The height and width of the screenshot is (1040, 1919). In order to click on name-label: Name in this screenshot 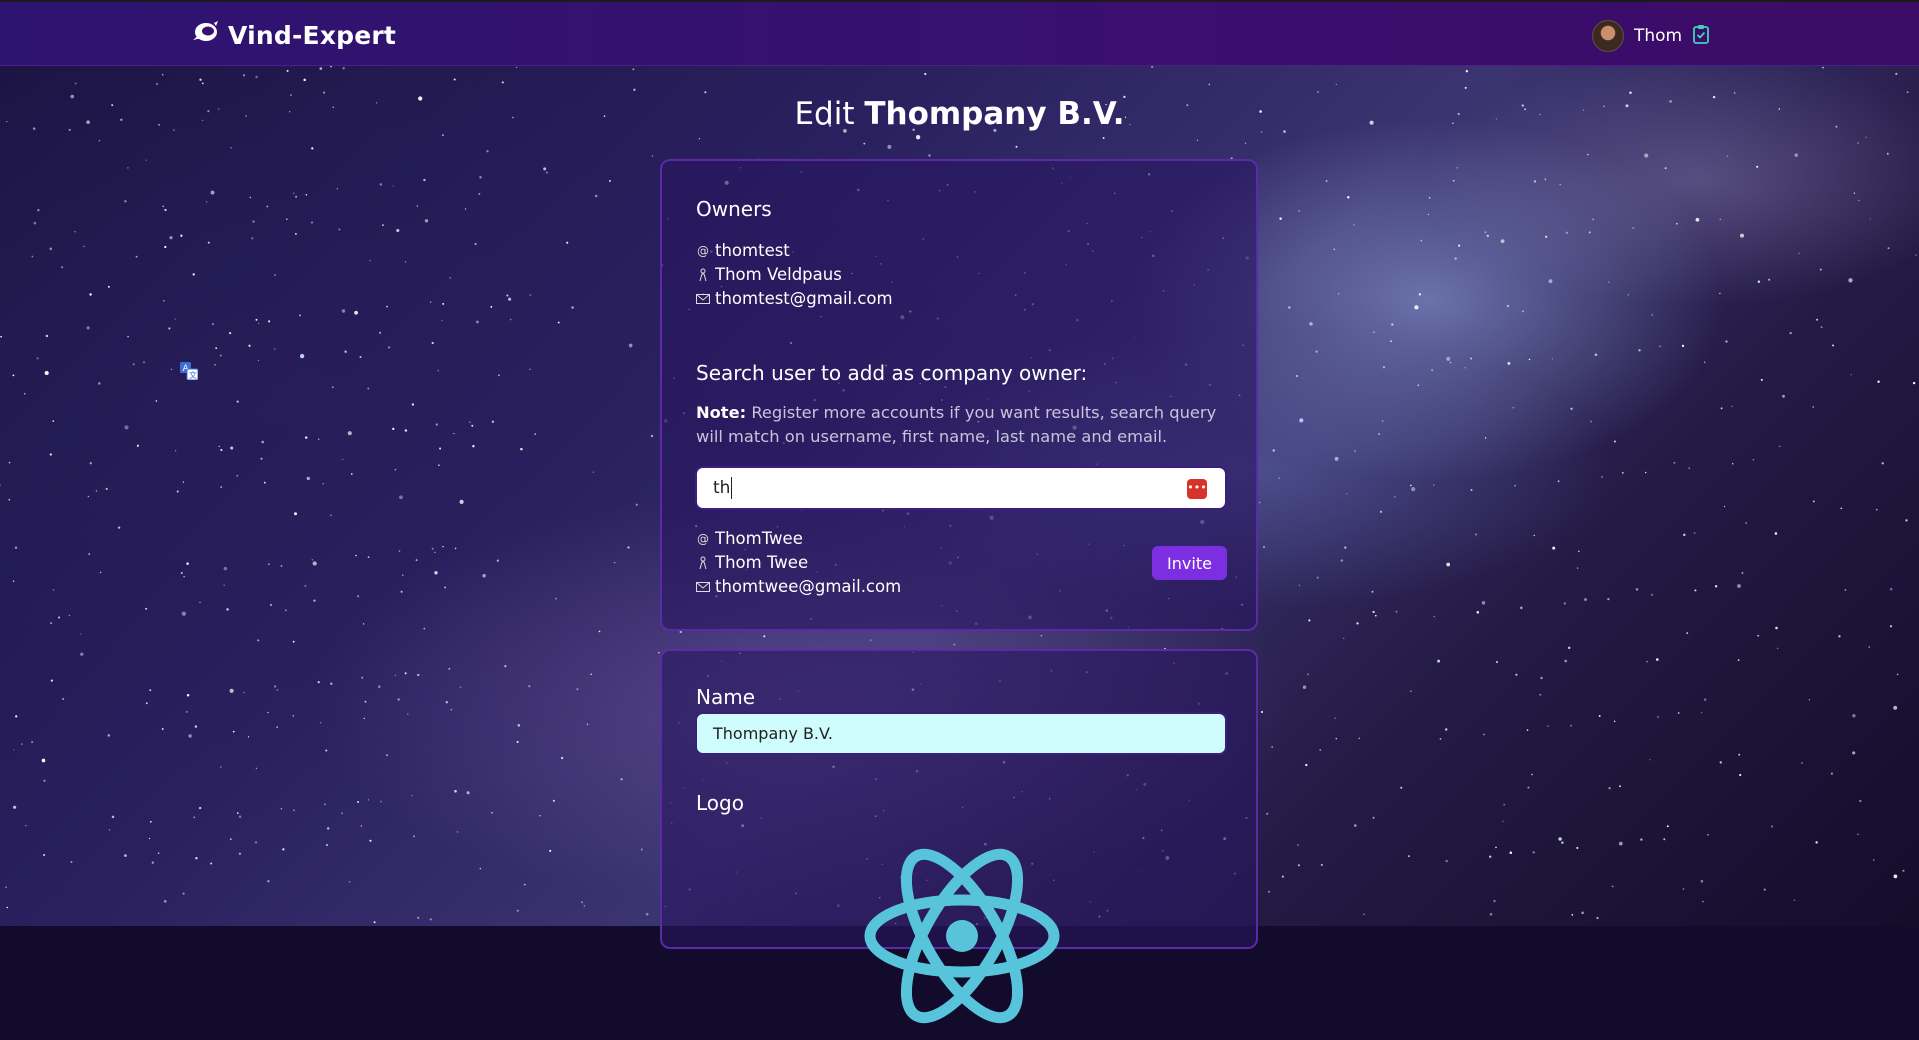, I will do `click(726, 697)`.